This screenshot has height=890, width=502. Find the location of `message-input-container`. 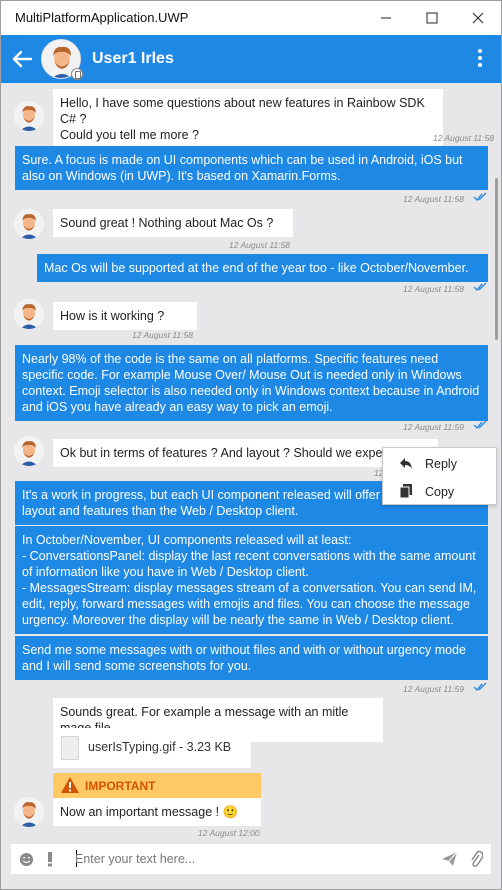

message-input-container is located at coordinates (251, 859).